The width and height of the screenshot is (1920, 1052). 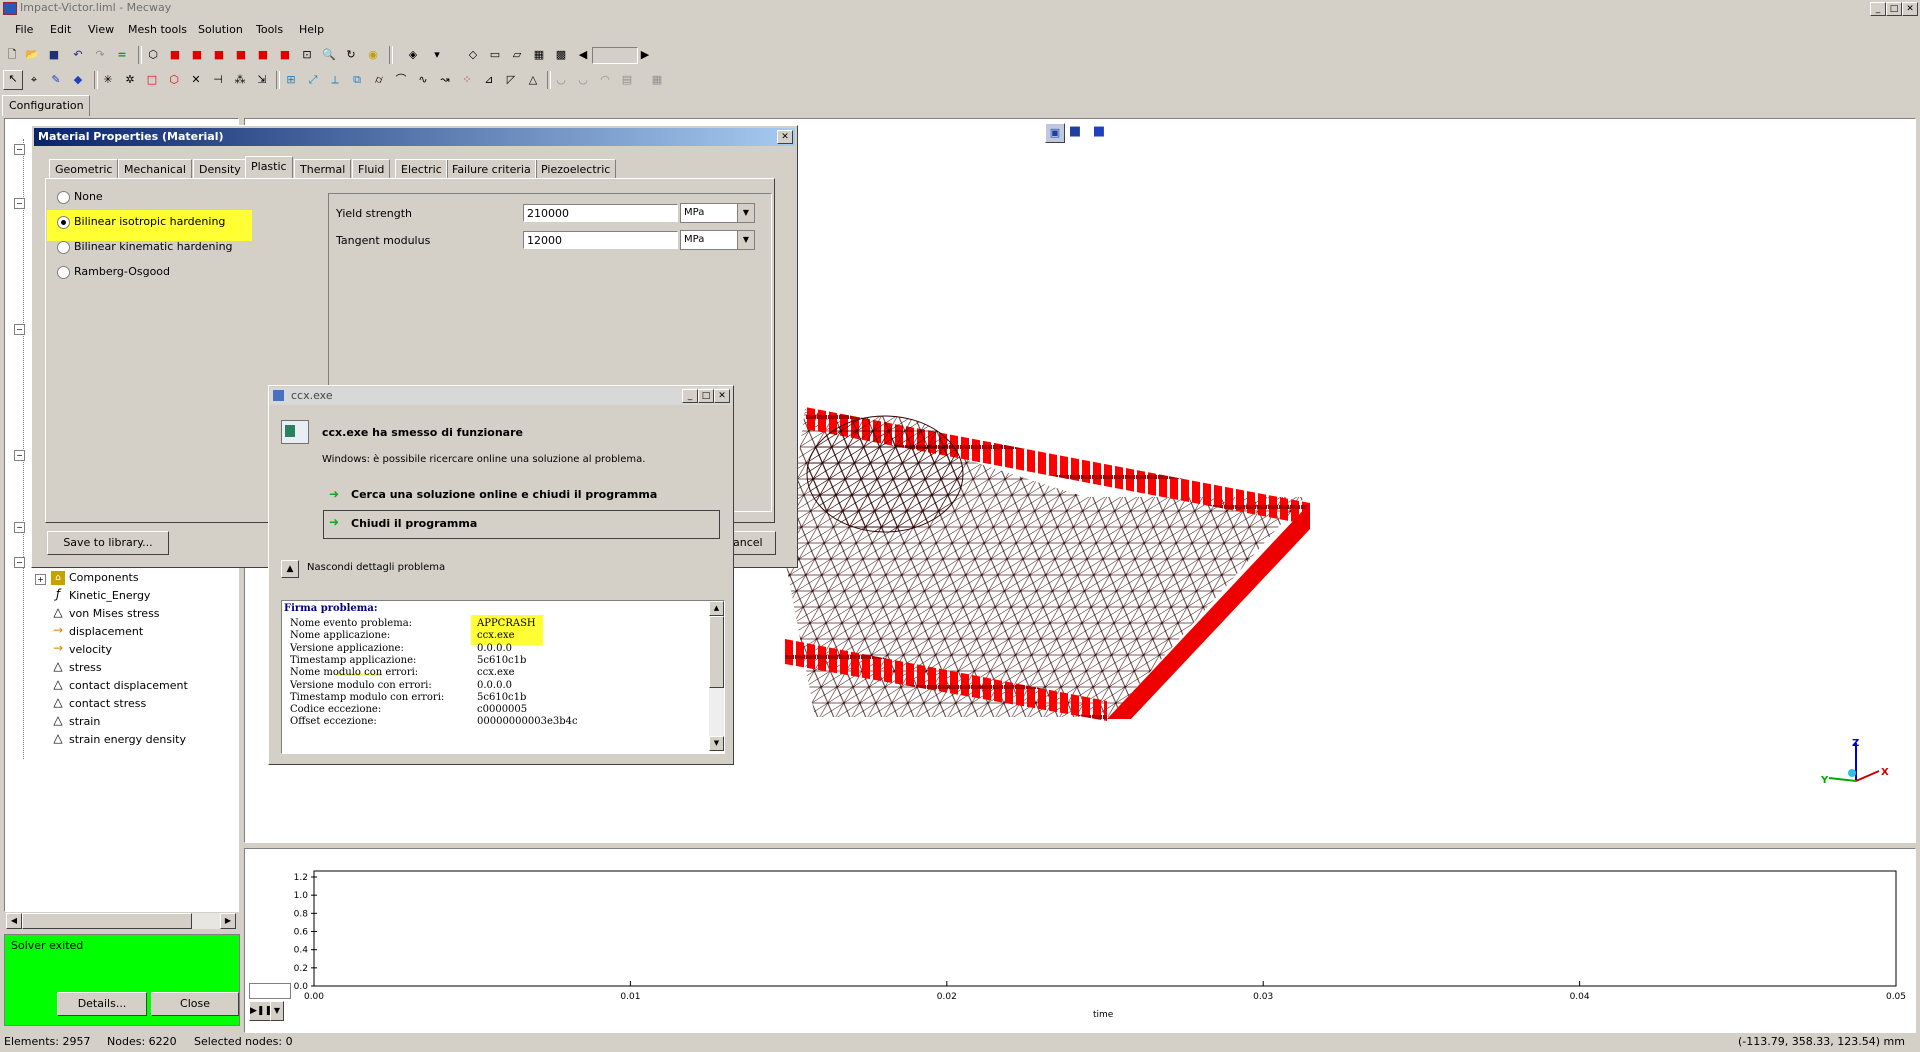 I want to click on star-select-icon: ✳, so click(x=108, y=80).